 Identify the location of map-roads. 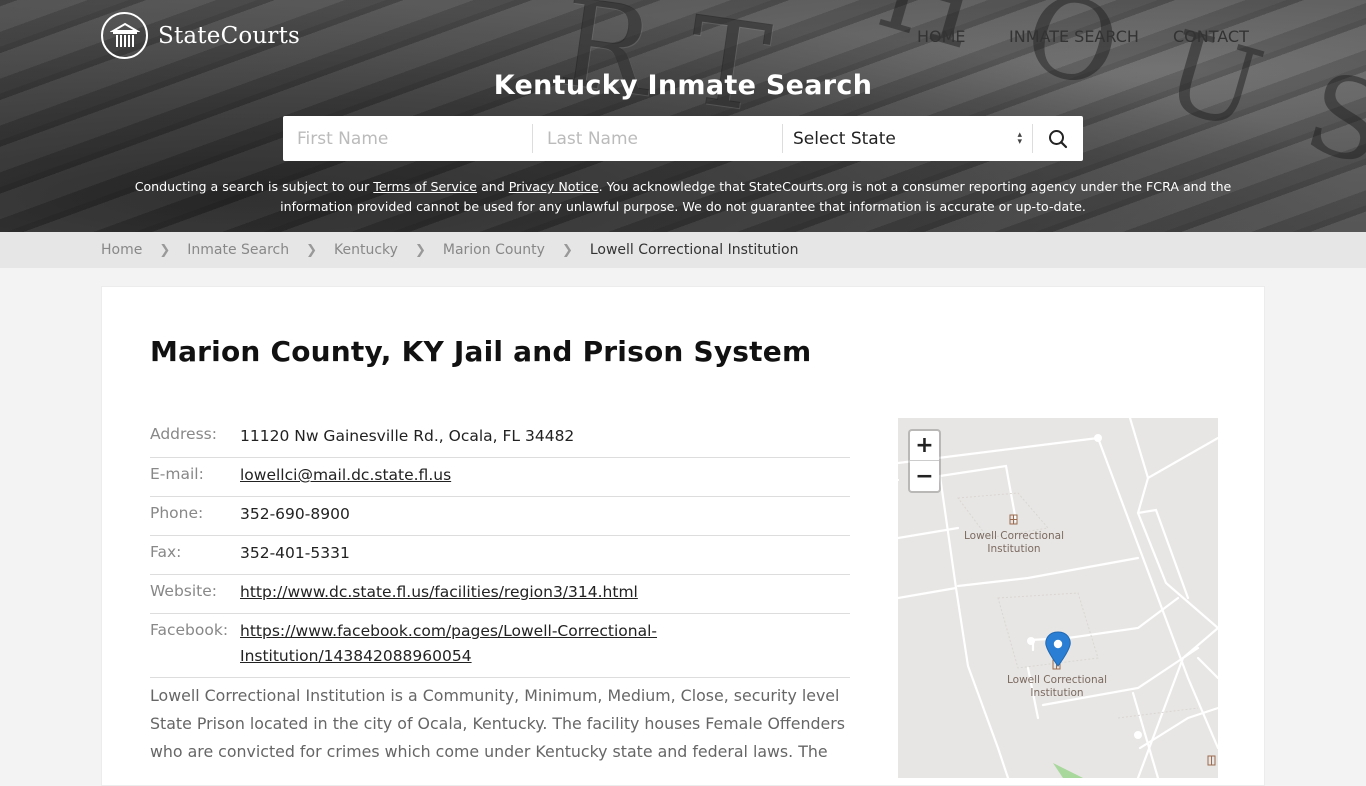
(1058, 598).